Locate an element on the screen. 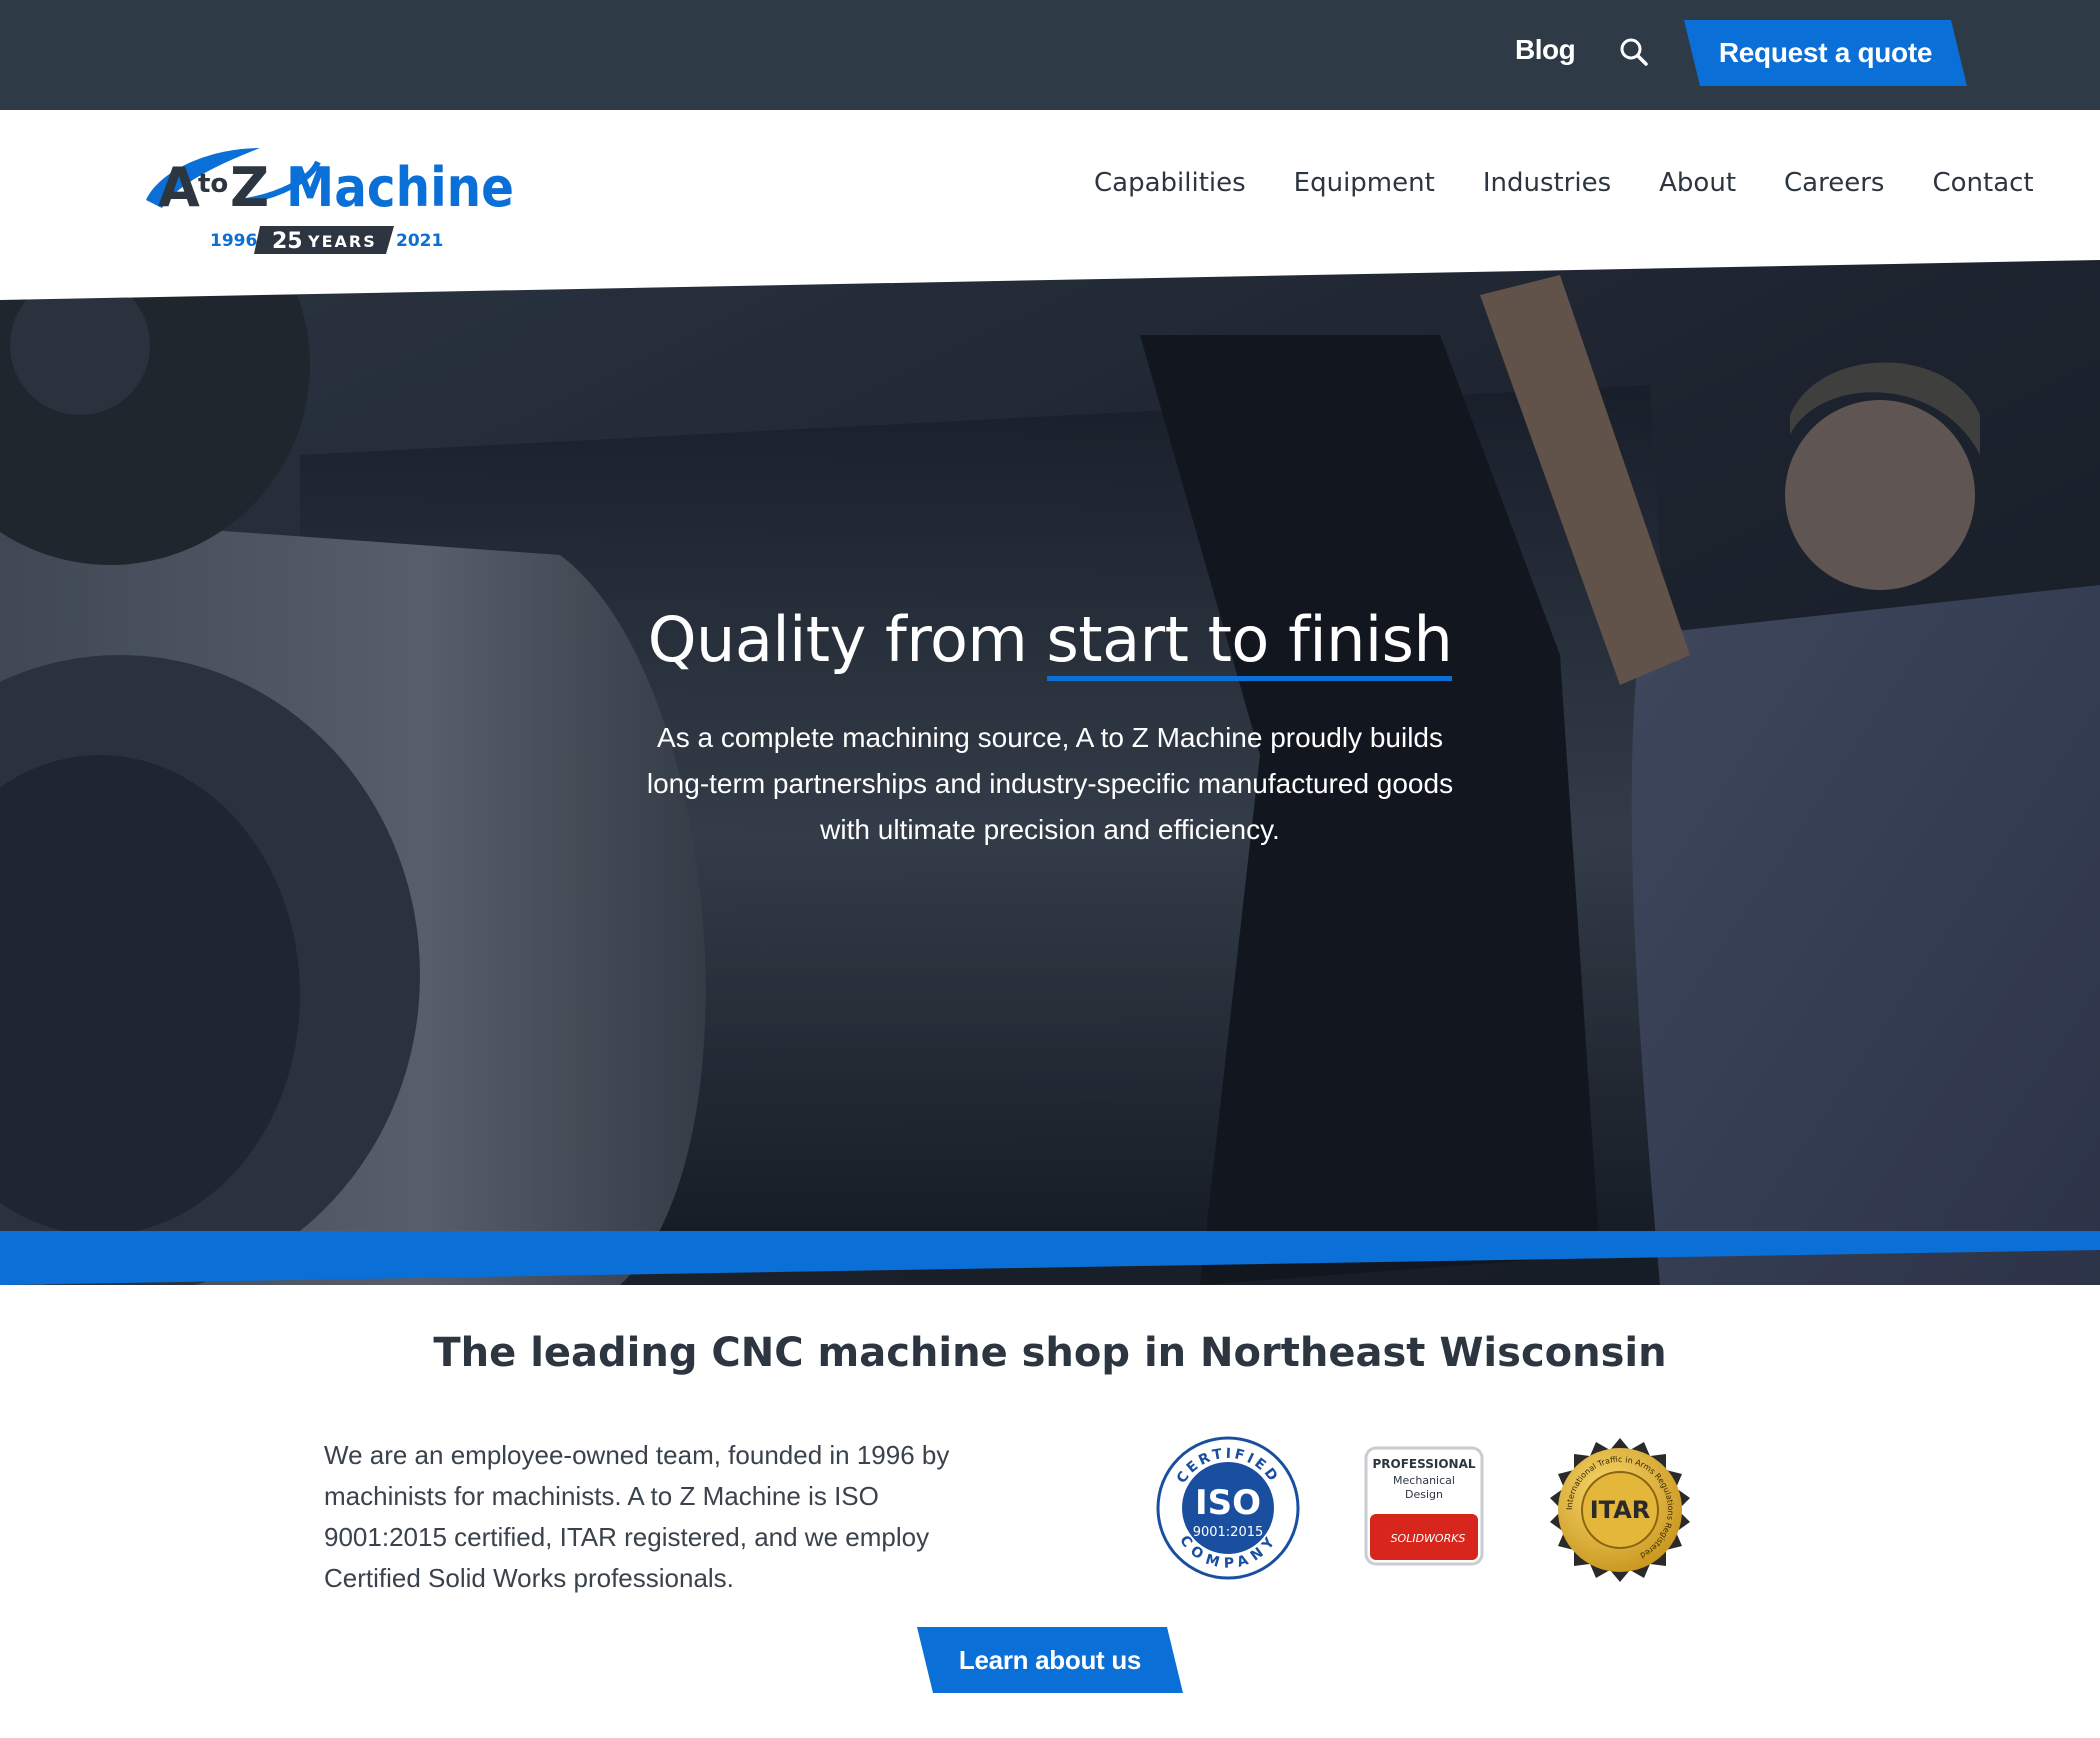 The height and width of the screenshot is (1738, 2100). hero-title-accent: start to finish is located at coordinates (1249, 642).